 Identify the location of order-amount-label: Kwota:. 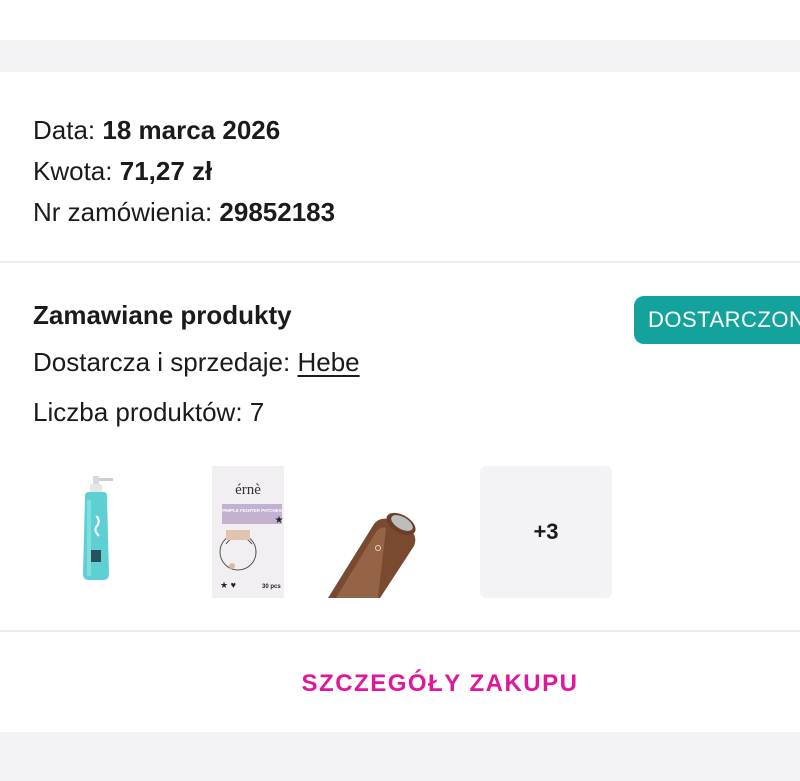
(73, 171).